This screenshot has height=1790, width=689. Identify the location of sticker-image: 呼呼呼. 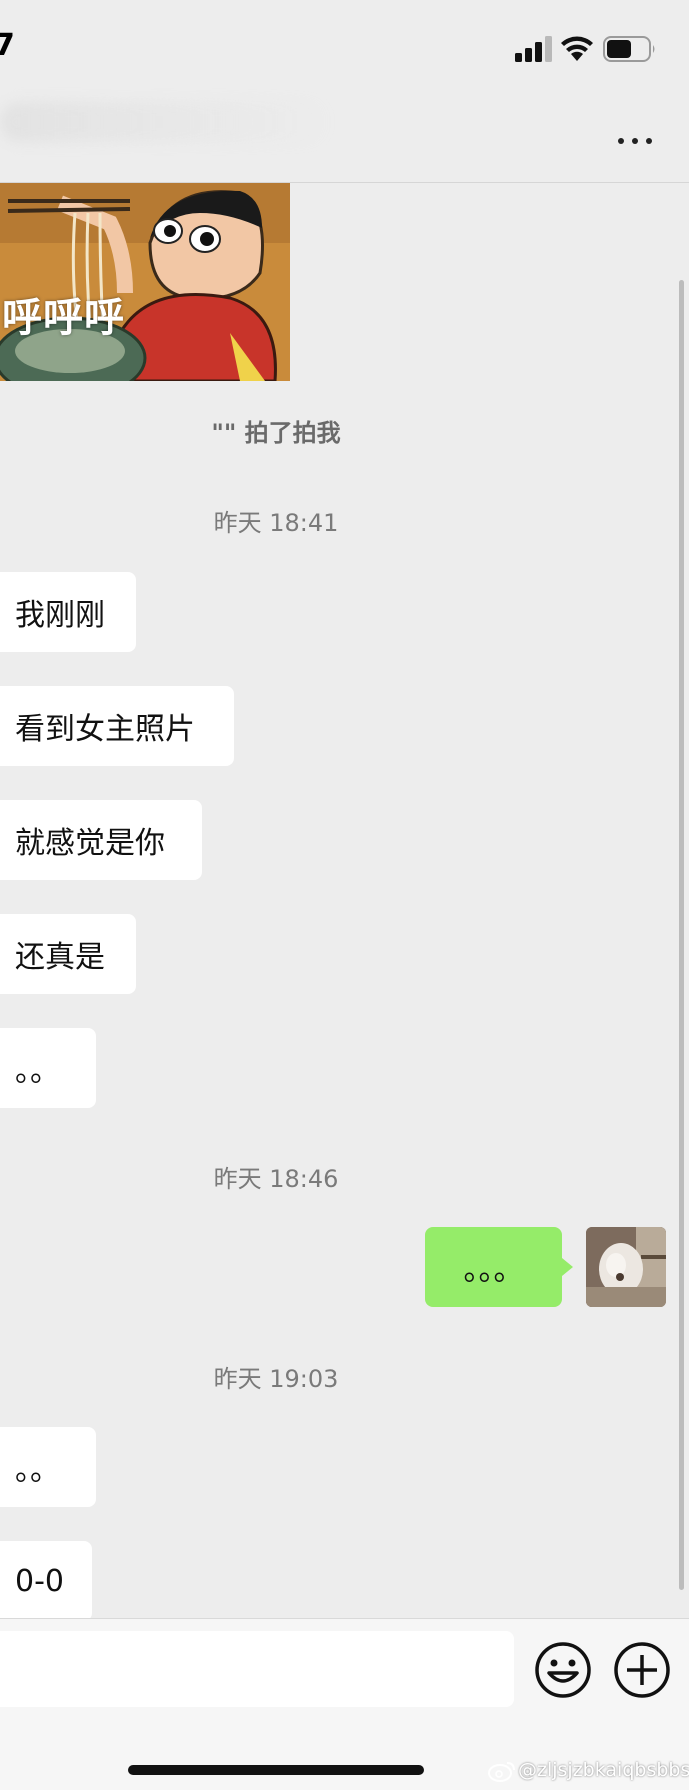
(145, 282).